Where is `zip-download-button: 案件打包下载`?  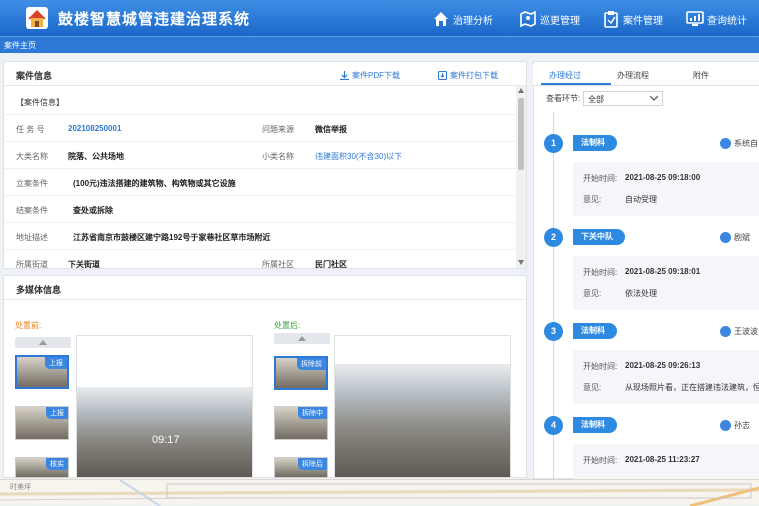
zip-download-button: 案件打包下载 is located at coordinates (468, 75).